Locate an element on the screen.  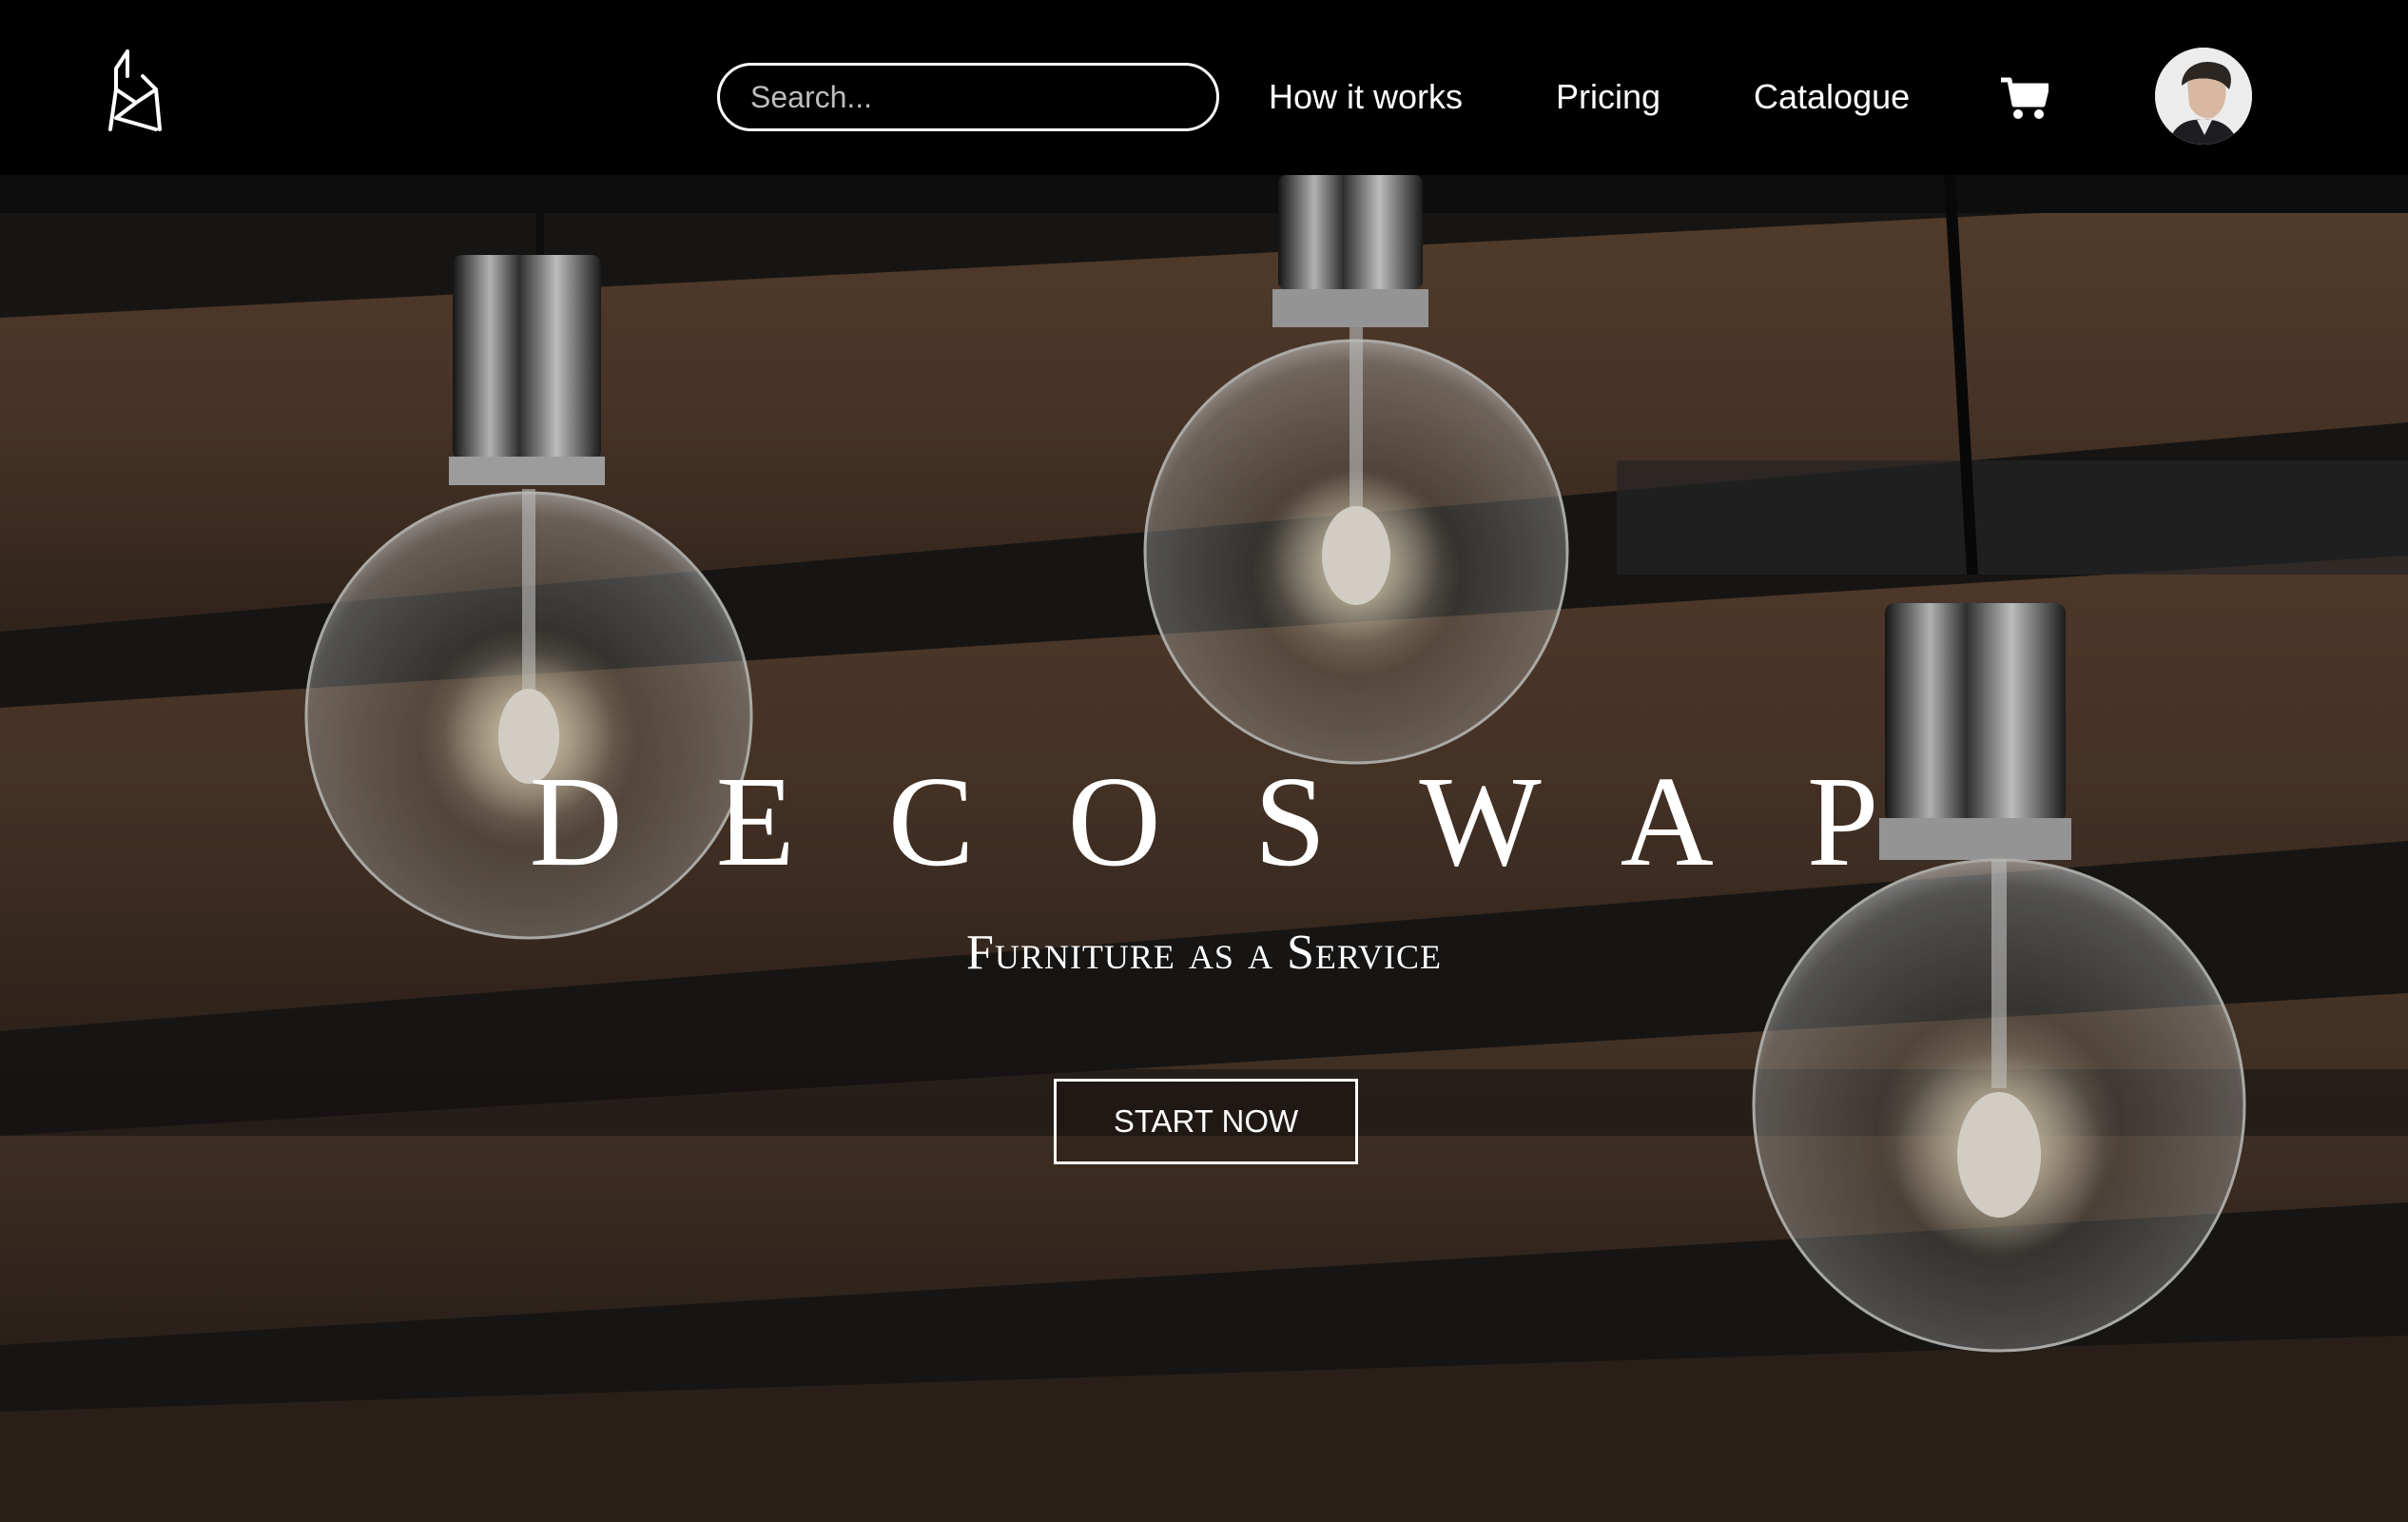
hero-tagline: Furniture as a Service is located at coordinates (1204, 953).